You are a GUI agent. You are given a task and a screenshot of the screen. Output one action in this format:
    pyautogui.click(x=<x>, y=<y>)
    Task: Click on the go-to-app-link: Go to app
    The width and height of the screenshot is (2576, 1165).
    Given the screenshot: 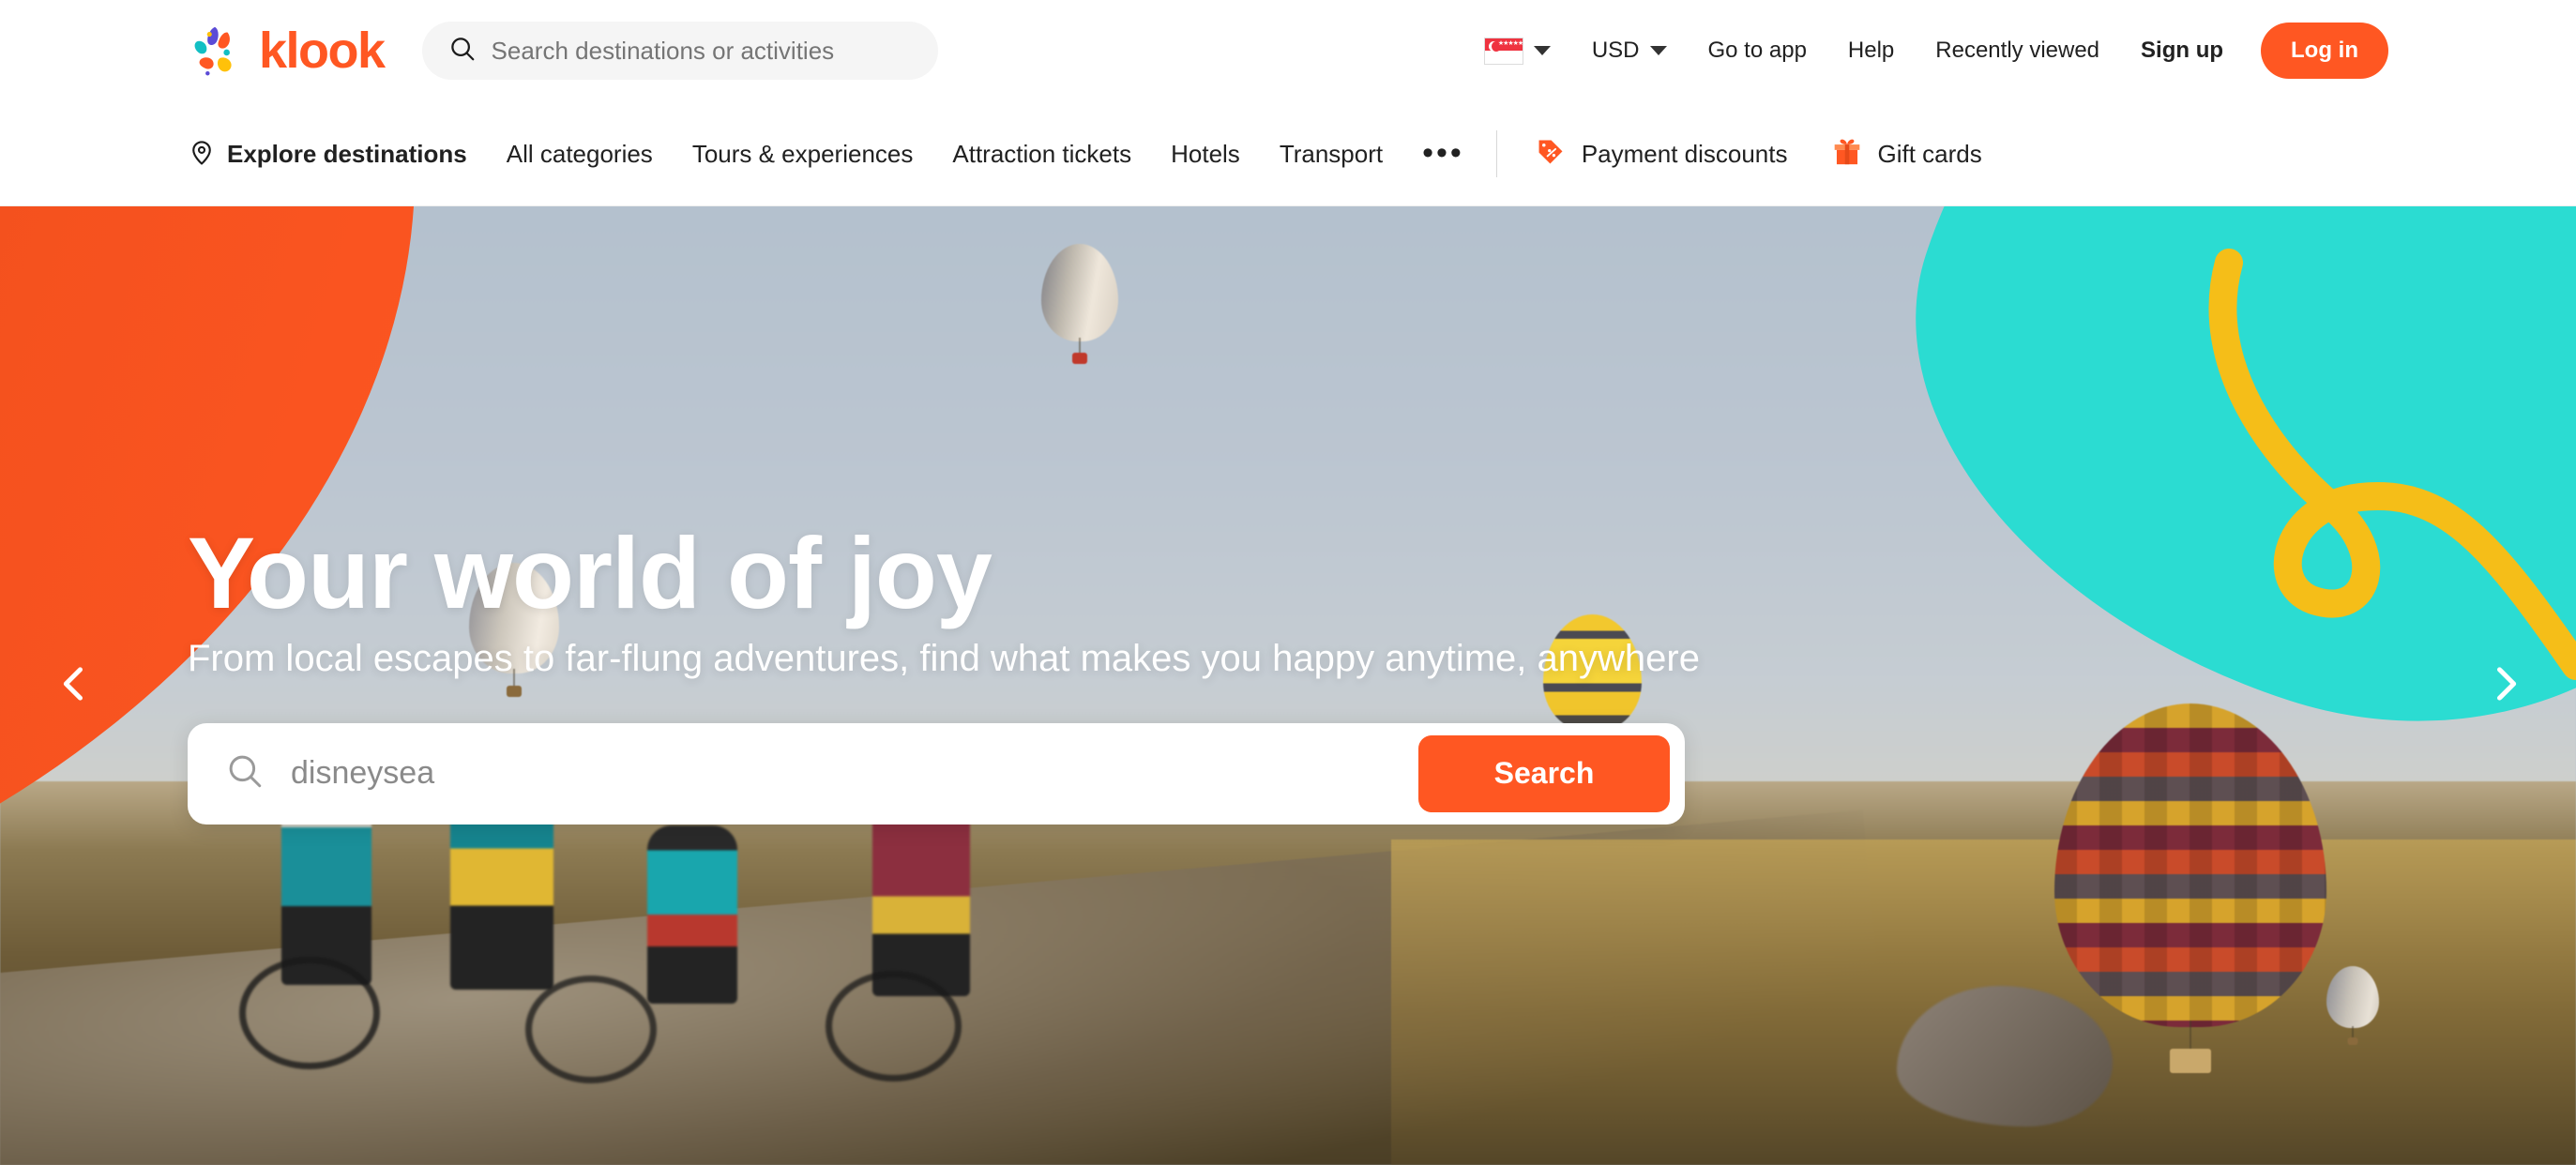 What is the action you would take?
    pyautogui.click(x=1757, y=50)
    